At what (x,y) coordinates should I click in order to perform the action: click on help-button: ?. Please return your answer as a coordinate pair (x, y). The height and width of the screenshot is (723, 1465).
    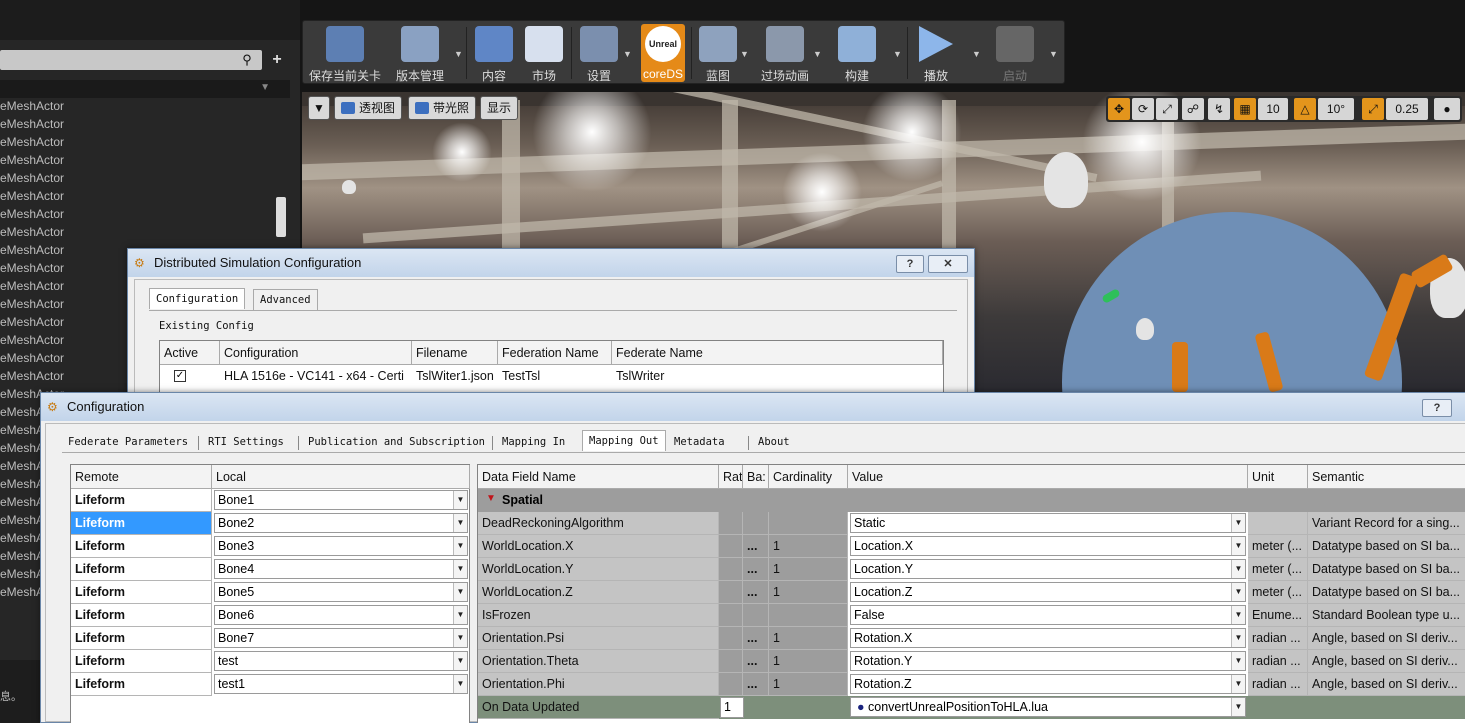
    Looking at the image, I should click on (1437, 408).